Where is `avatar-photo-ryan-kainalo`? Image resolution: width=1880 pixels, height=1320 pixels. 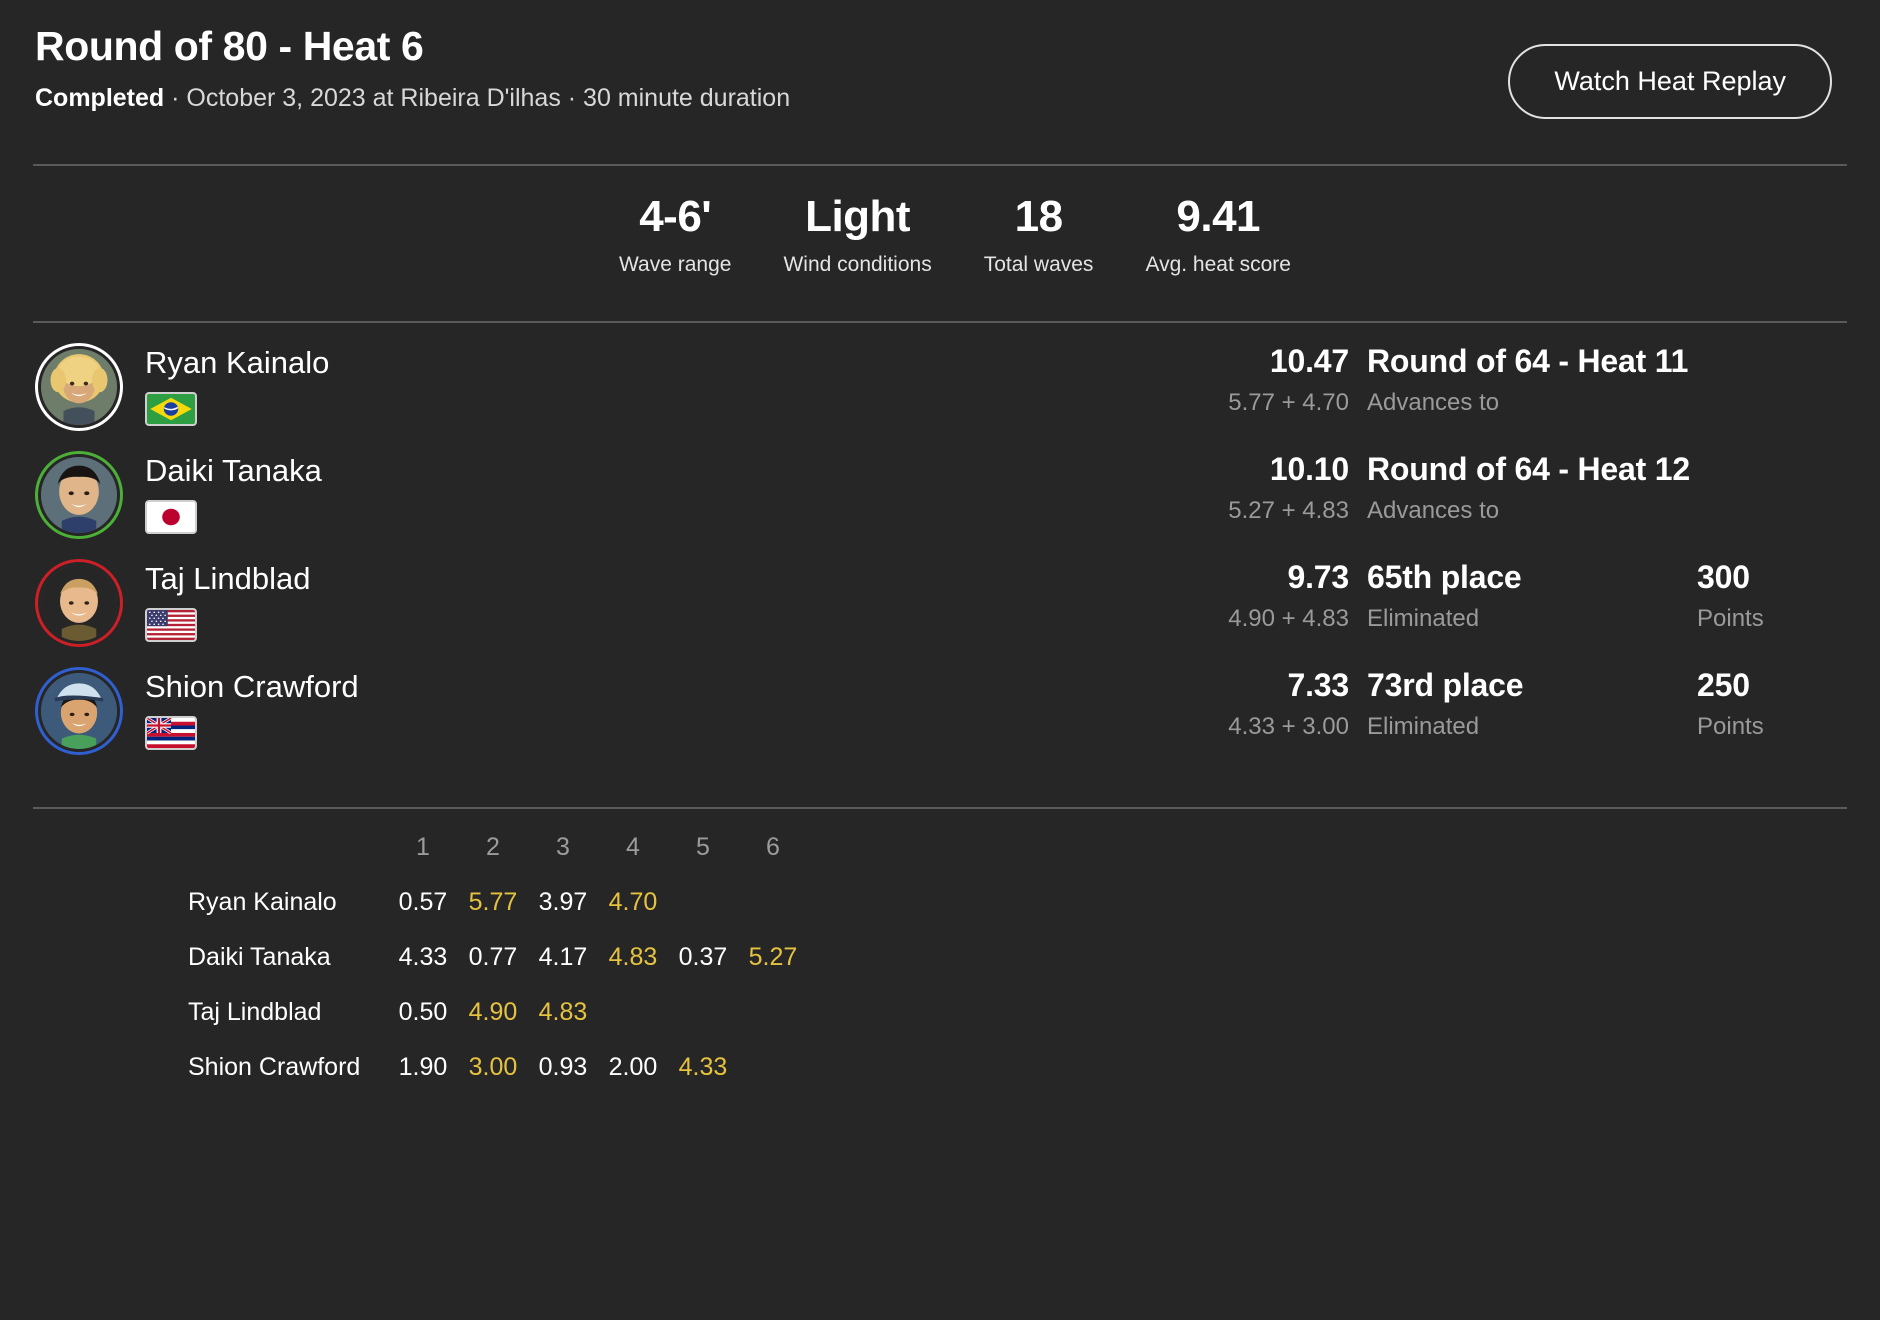 avatar-photo-ryan-kainalo is located at coordinates (79, 387).